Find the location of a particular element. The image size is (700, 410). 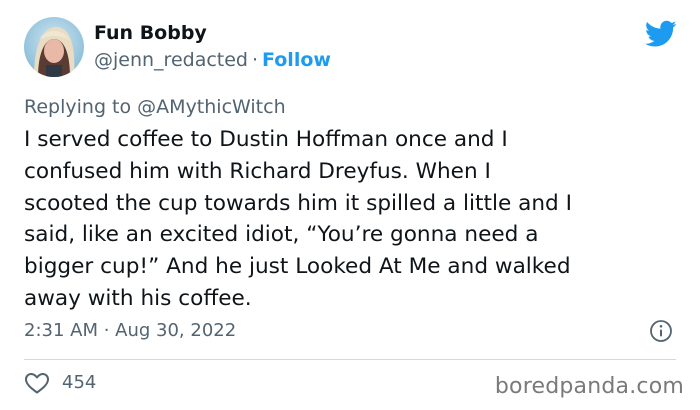

reply-context: Replying to @AMythicWitch is located at coordinates (155, 107).